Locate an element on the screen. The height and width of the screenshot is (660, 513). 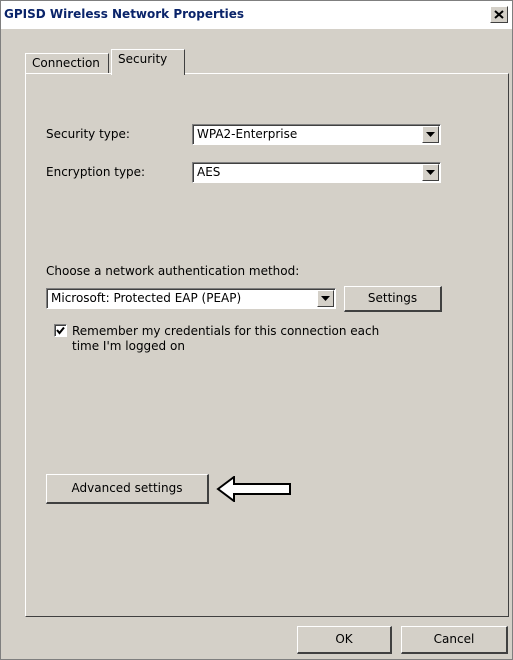
encryption-type-dropdown: AES is located at coordinates (316, 172).